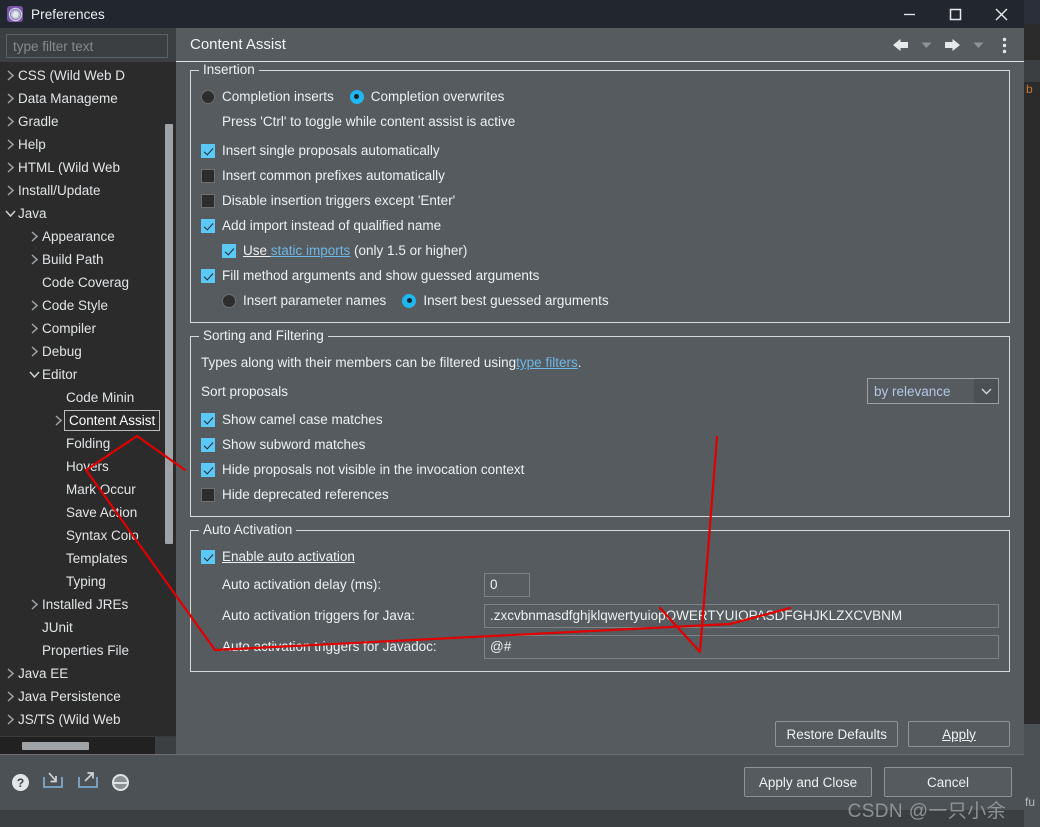 The width and height of the screenshot is (1040, 827). I want to click on tree-vertical-scroll-thumb, so click(169, 334).